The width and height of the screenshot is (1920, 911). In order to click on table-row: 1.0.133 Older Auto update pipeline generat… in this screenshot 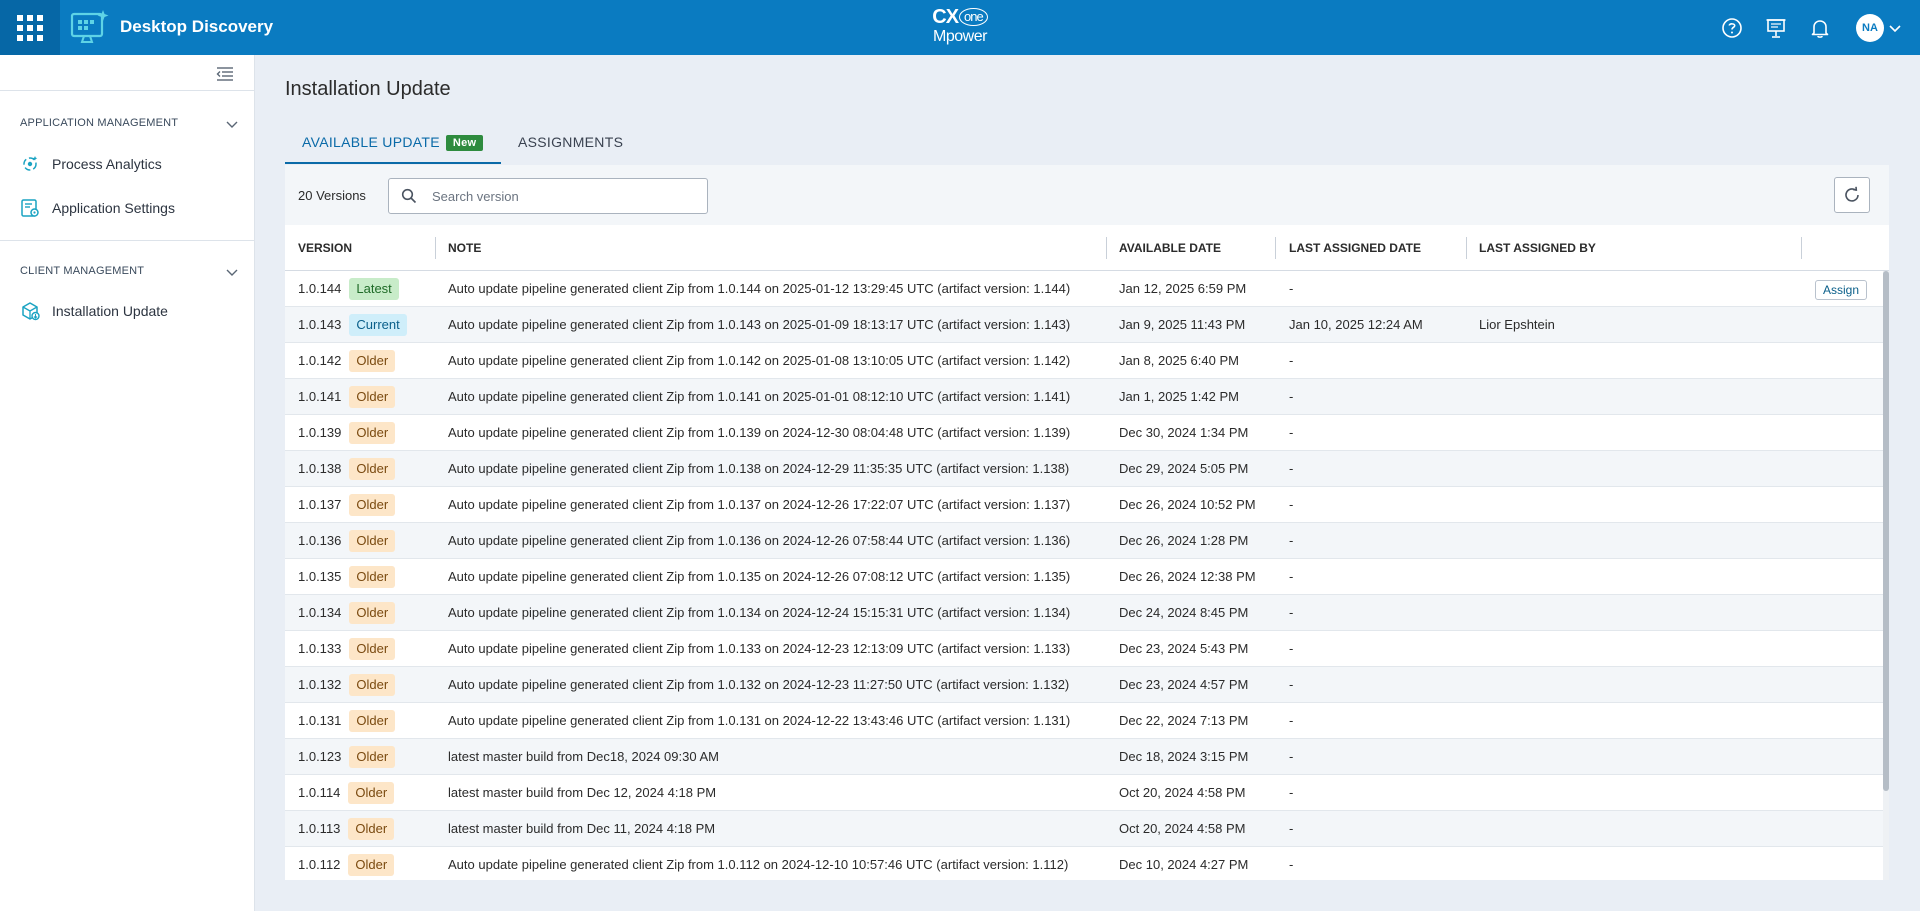, I will do `click(1084, 649)`.